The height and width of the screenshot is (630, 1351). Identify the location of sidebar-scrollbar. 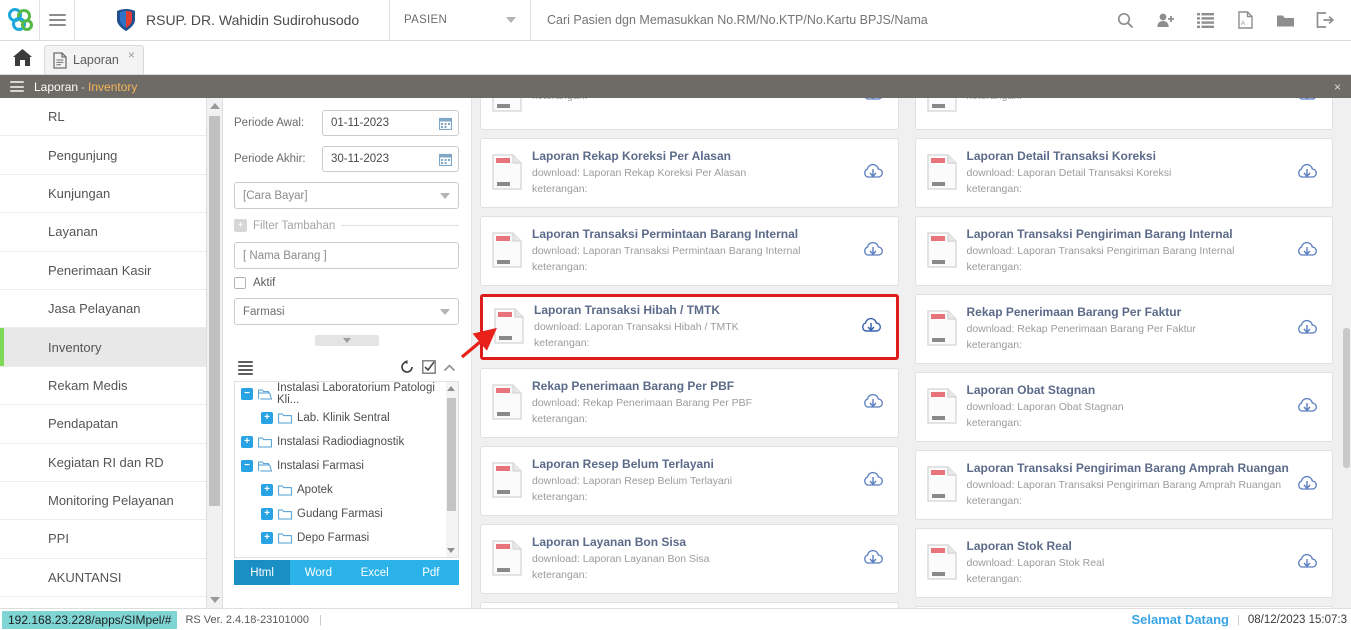
(215, 353).